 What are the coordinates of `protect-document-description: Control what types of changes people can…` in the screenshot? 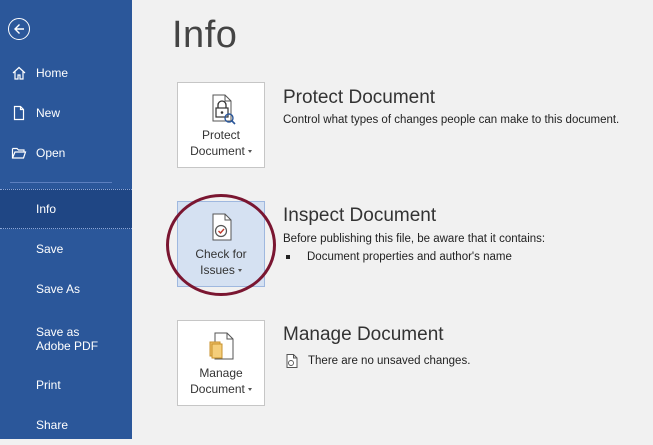 It's located at (451, 120).